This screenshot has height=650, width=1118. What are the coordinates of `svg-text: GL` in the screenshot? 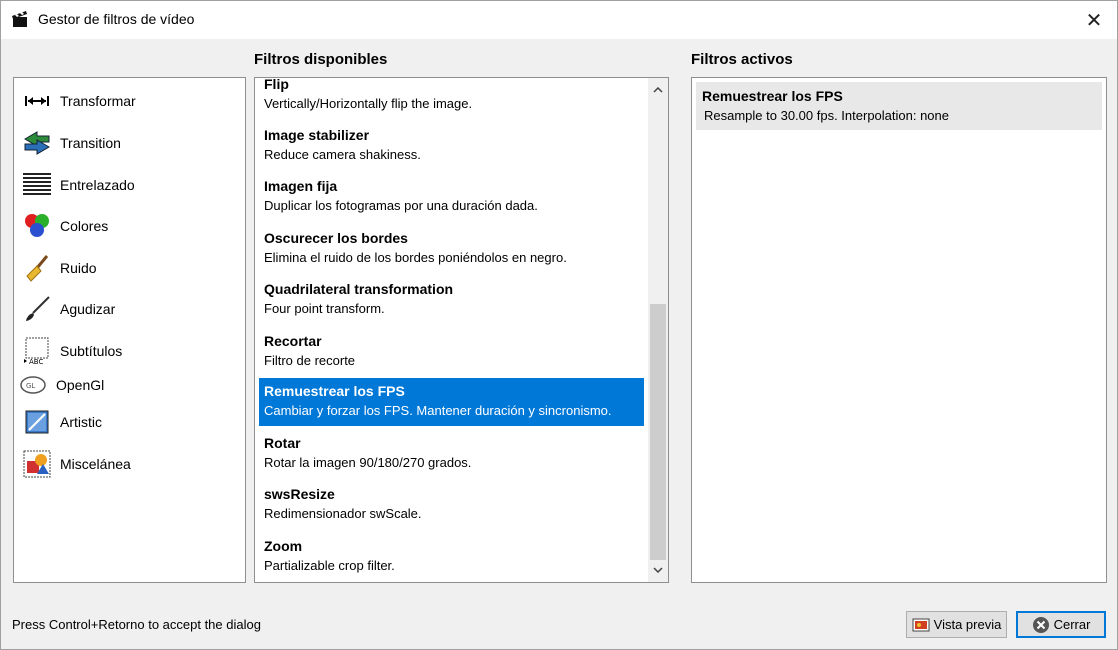 It's located at (30, 386).